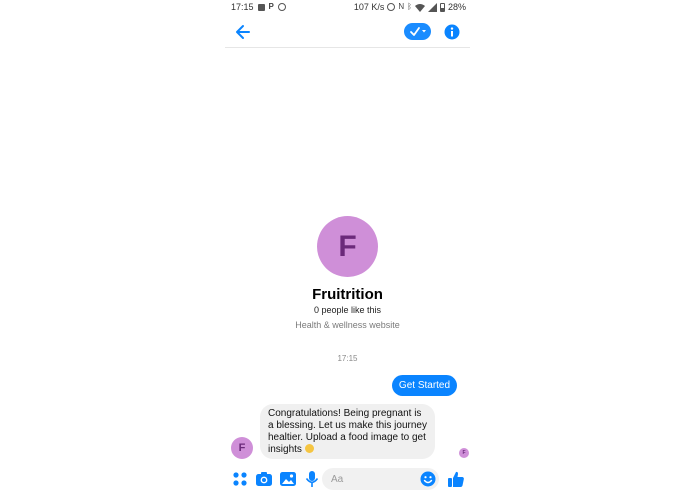 This screenshot has height=494, width=695. Describe the element at coordinates (347, 294) in the screenshot. I see `page-name: Fruitrition` at that location.